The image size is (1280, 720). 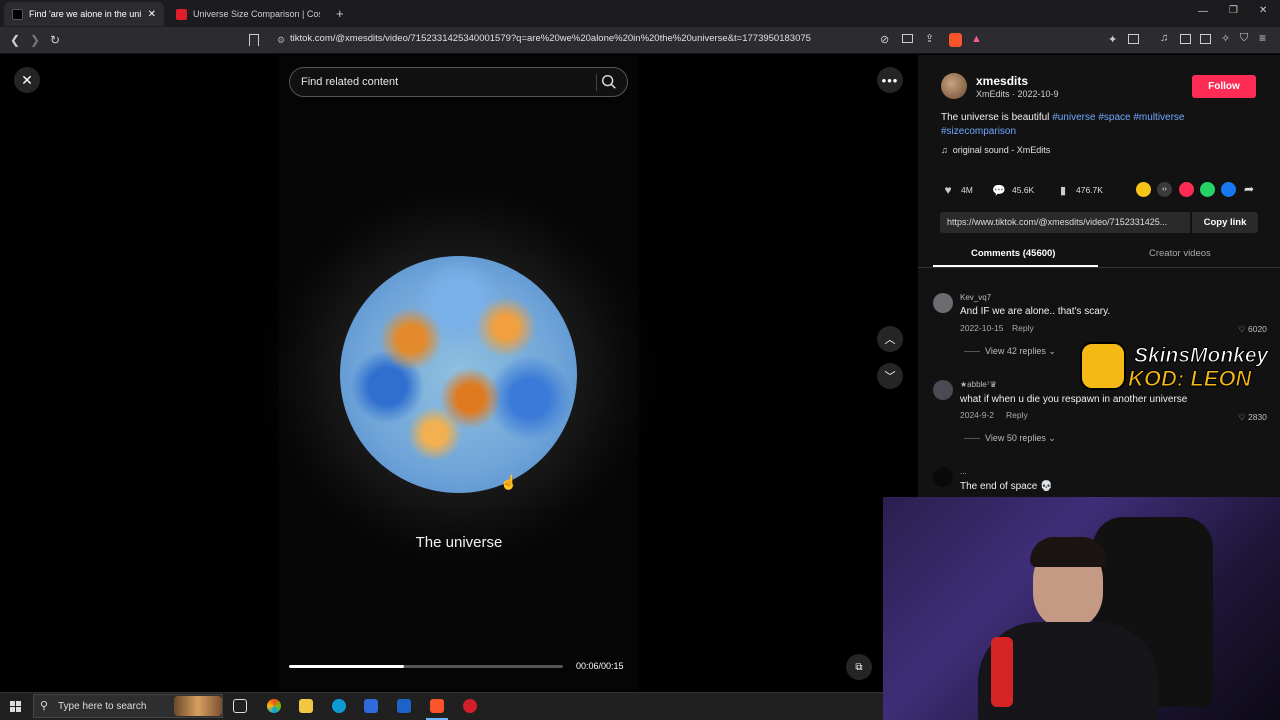 What do you see at coordinates (1252, 329) in the screenshot?
I see `comment-like: ♡ 6020` at bounding box center [1252, 329].